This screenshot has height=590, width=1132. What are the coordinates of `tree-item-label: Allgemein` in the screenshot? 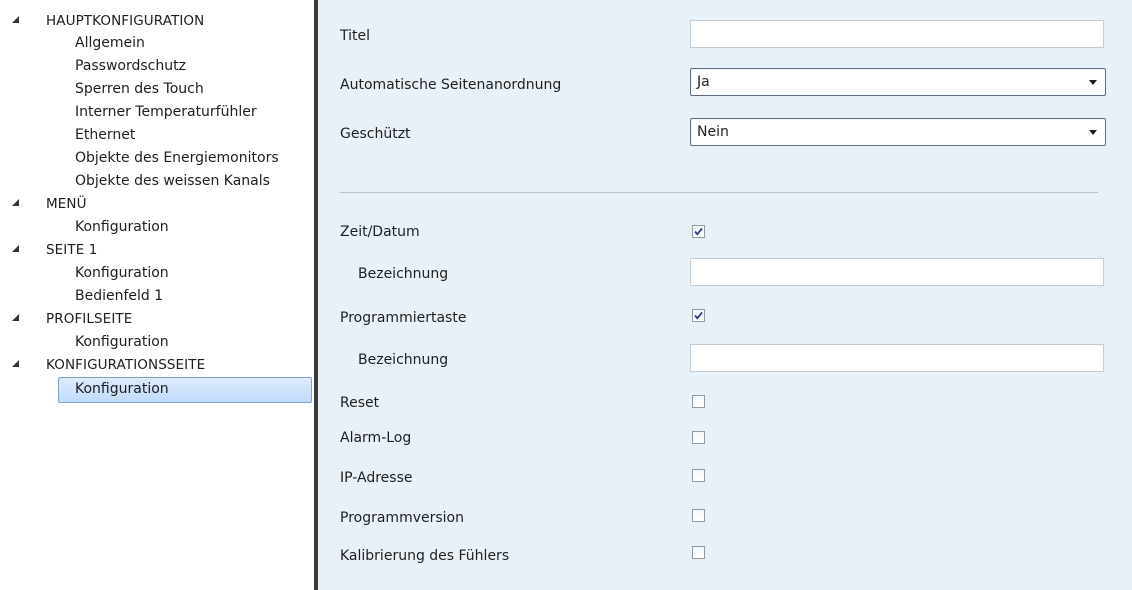 It's located at (110, 43).